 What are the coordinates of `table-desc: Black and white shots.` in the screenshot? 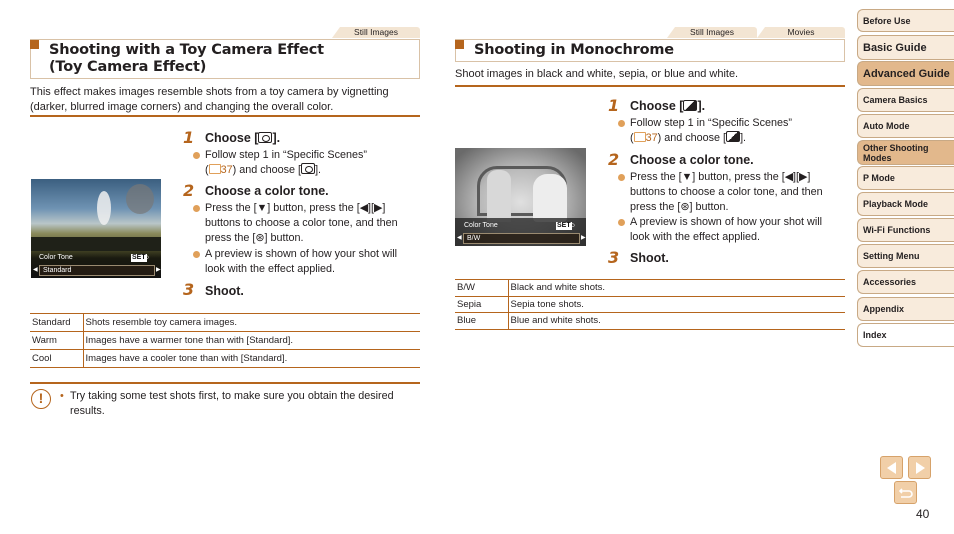 It's located at (676, 288).